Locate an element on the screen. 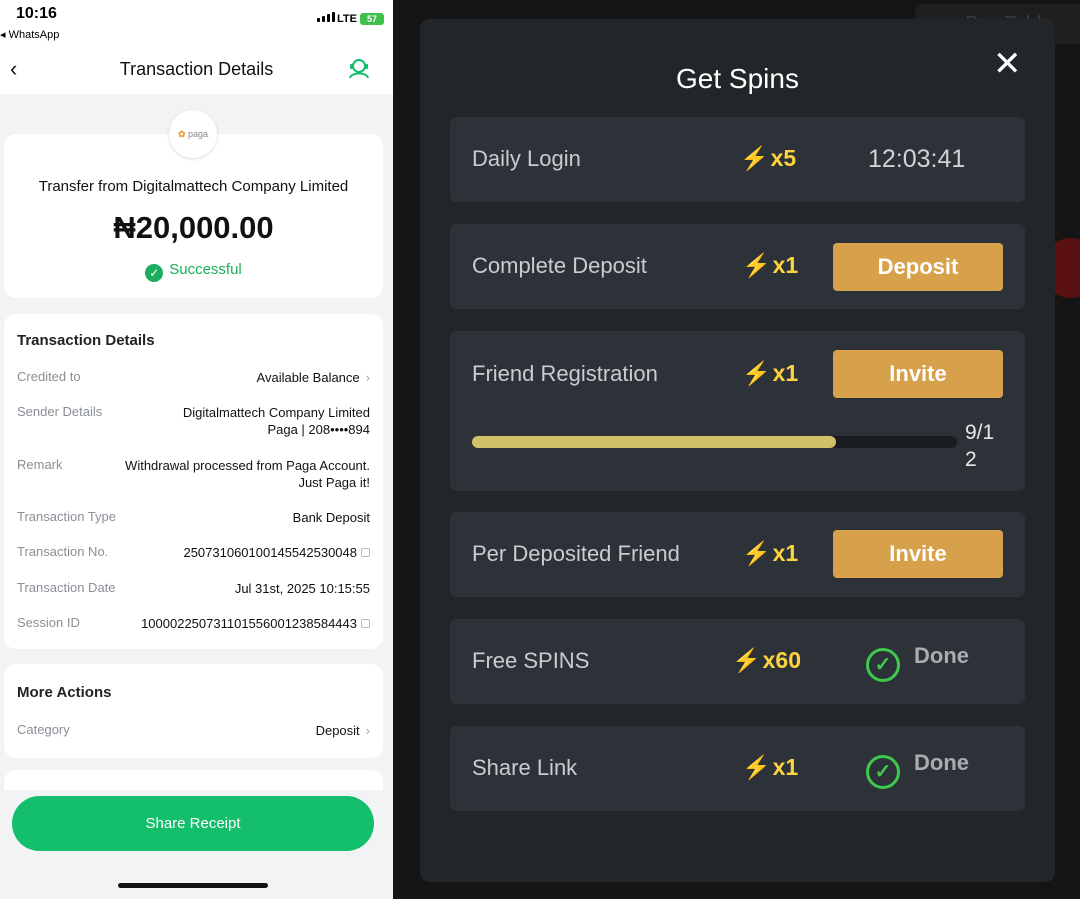 The width and height of the screenshot is (1080, 899). progress-text: 9/12 is located at coordinates (980, 446).